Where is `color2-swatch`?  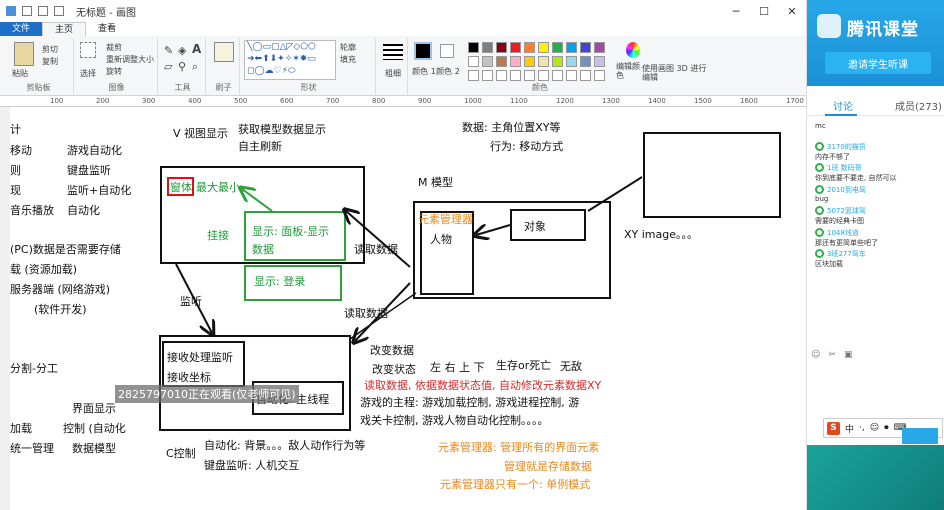
color2-swatch is located at coordinates (447, 51).